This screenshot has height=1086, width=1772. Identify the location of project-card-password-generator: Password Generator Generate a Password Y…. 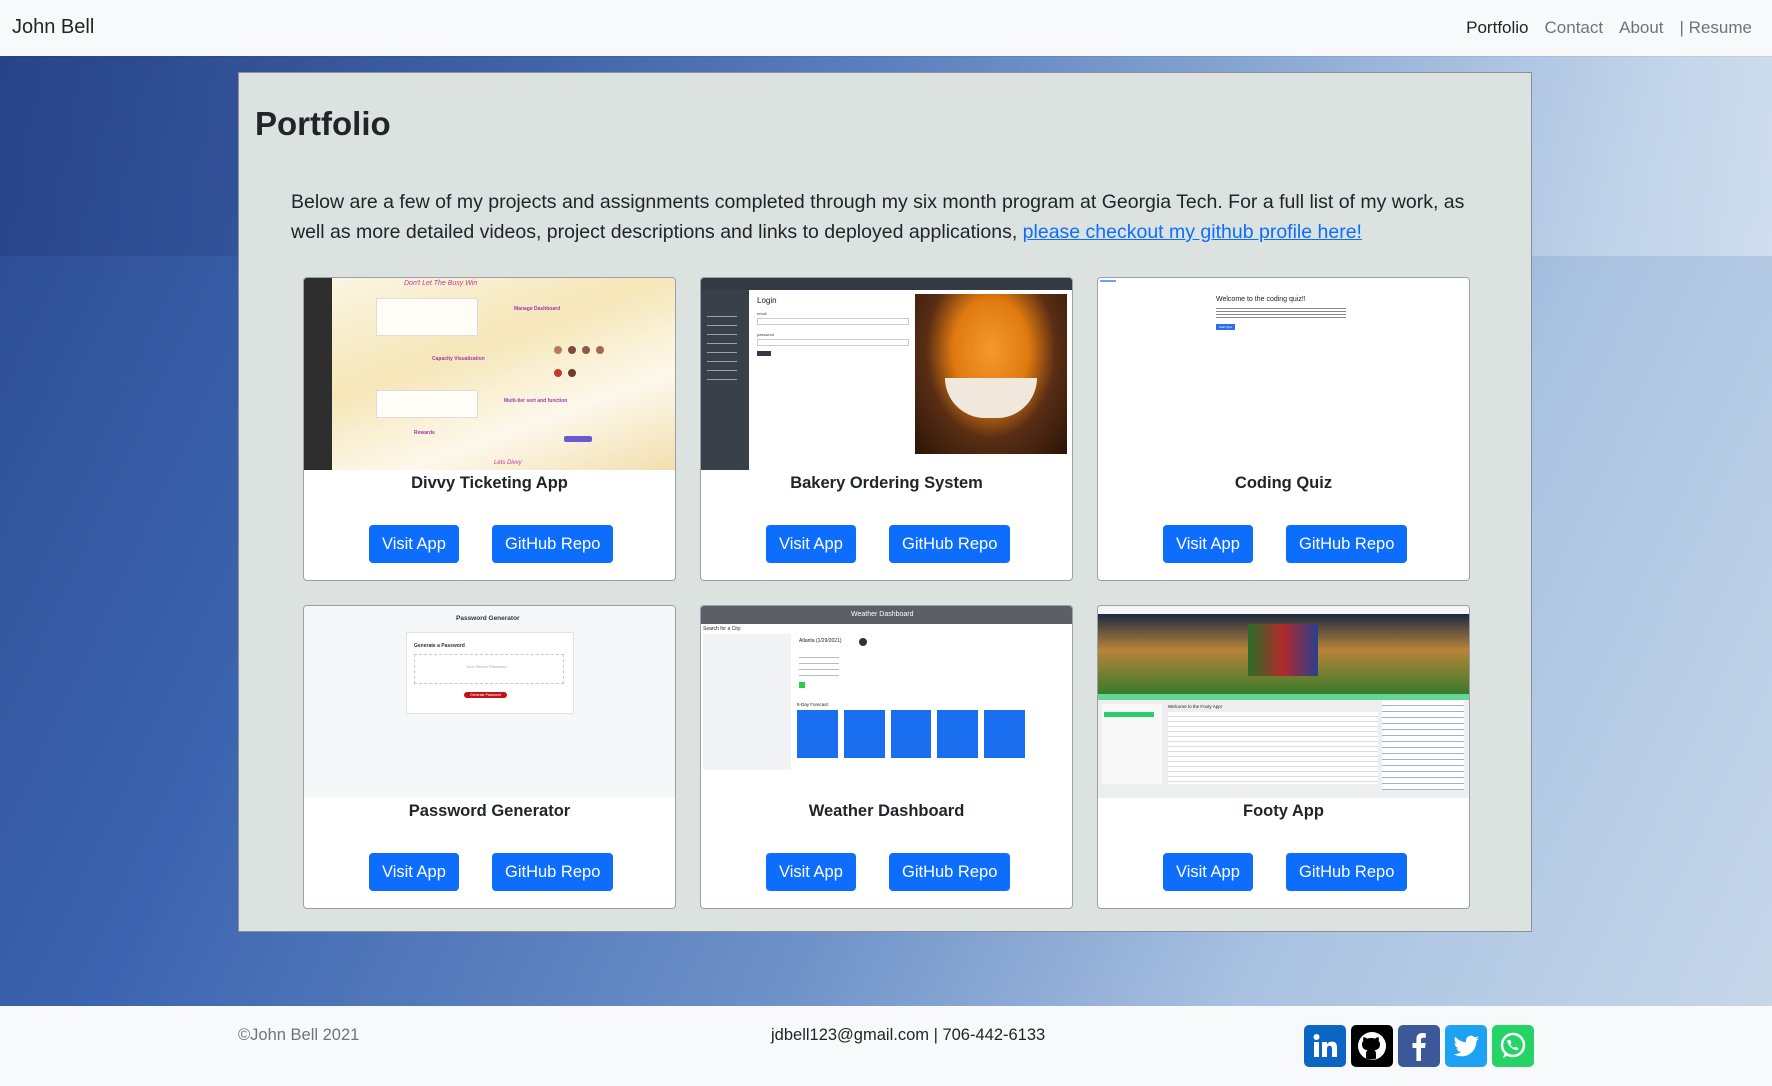
(489, 757).